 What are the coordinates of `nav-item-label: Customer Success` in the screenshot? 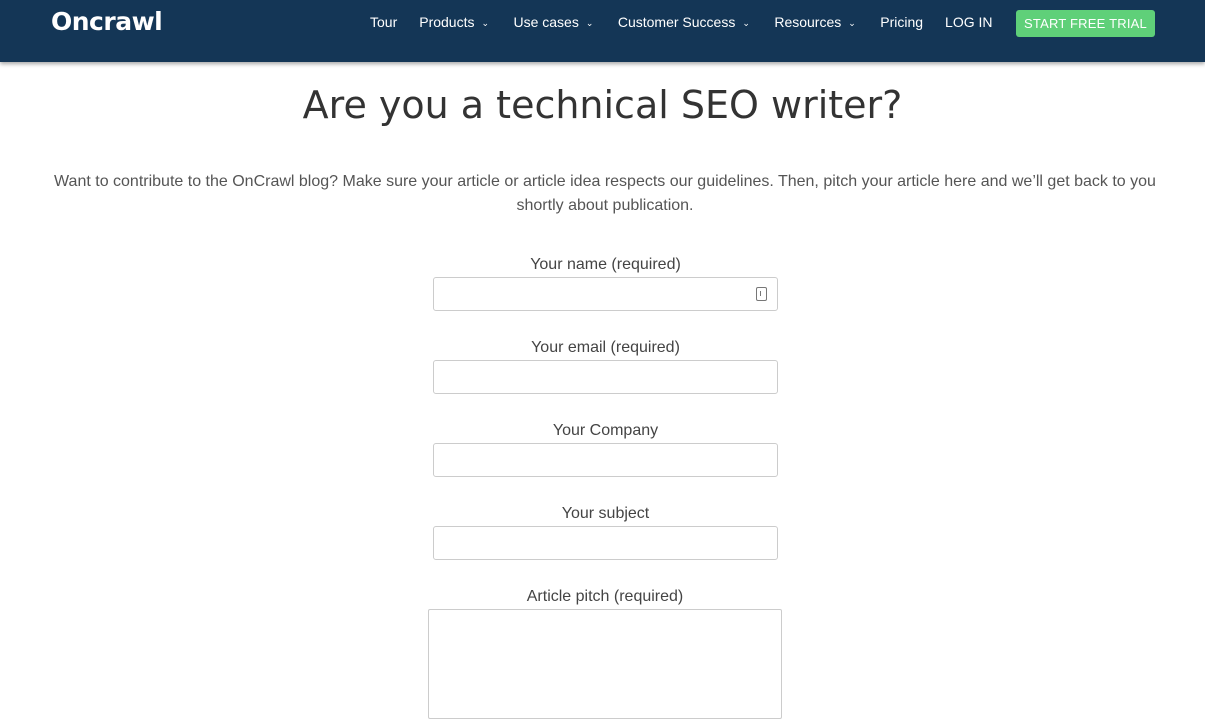 It's located at (676, 22).